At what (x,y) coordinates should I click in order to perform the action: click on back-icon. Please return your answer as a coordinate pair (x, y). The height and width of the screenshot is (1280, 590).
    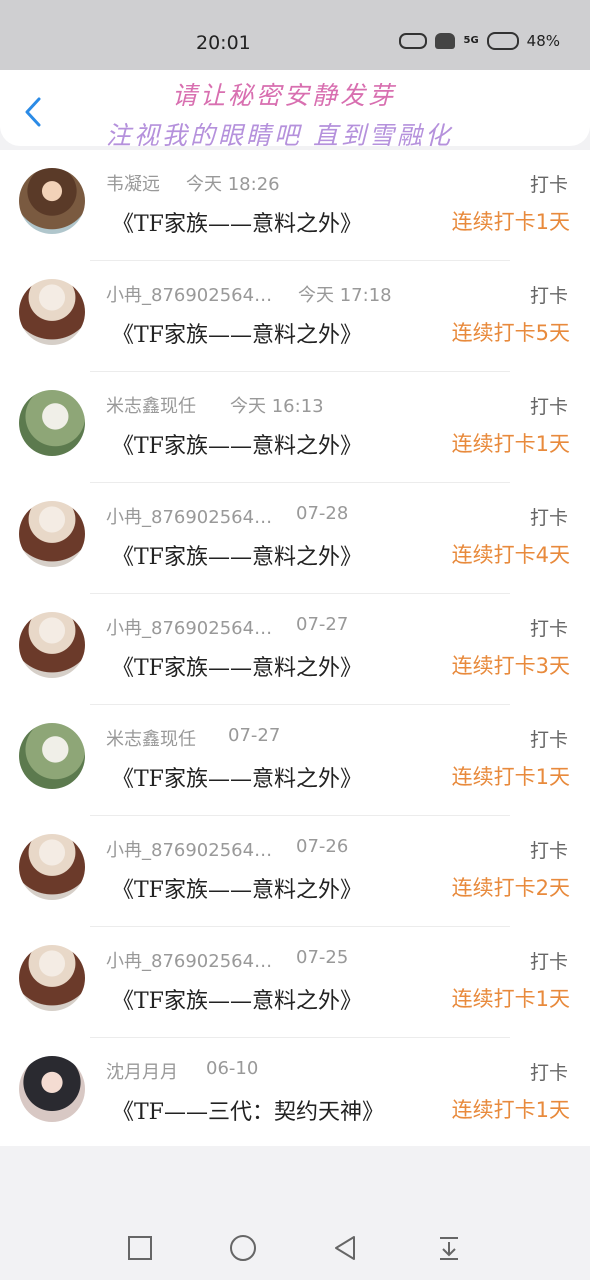
    Looking at the image, I should click on (345, 1248).